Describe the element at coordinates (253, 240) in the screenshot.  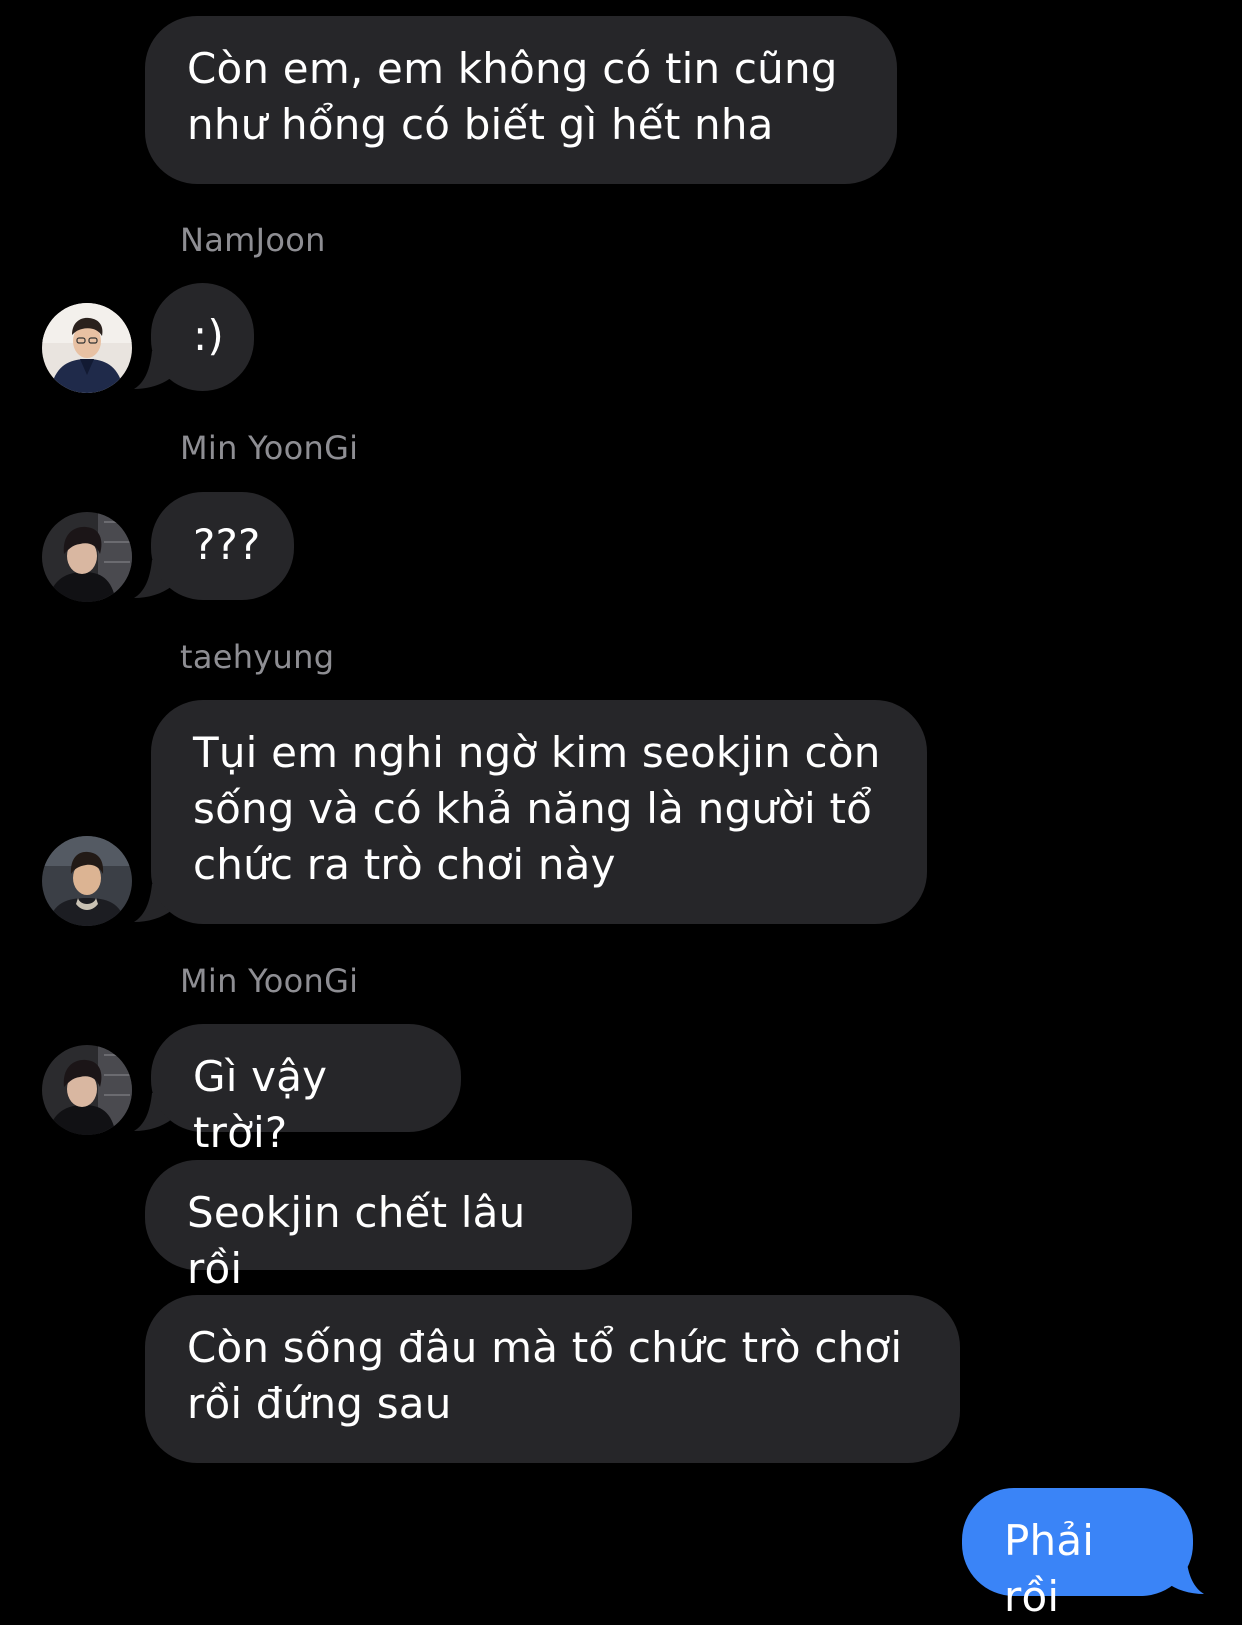
I see `sender-name: NamJoon` at that location.